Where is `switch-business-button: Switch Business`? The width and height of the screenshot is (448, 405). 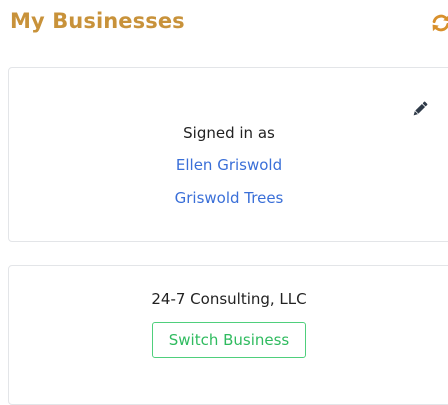 switch-business-button: Switch Business is located at coordinates (229, 340).